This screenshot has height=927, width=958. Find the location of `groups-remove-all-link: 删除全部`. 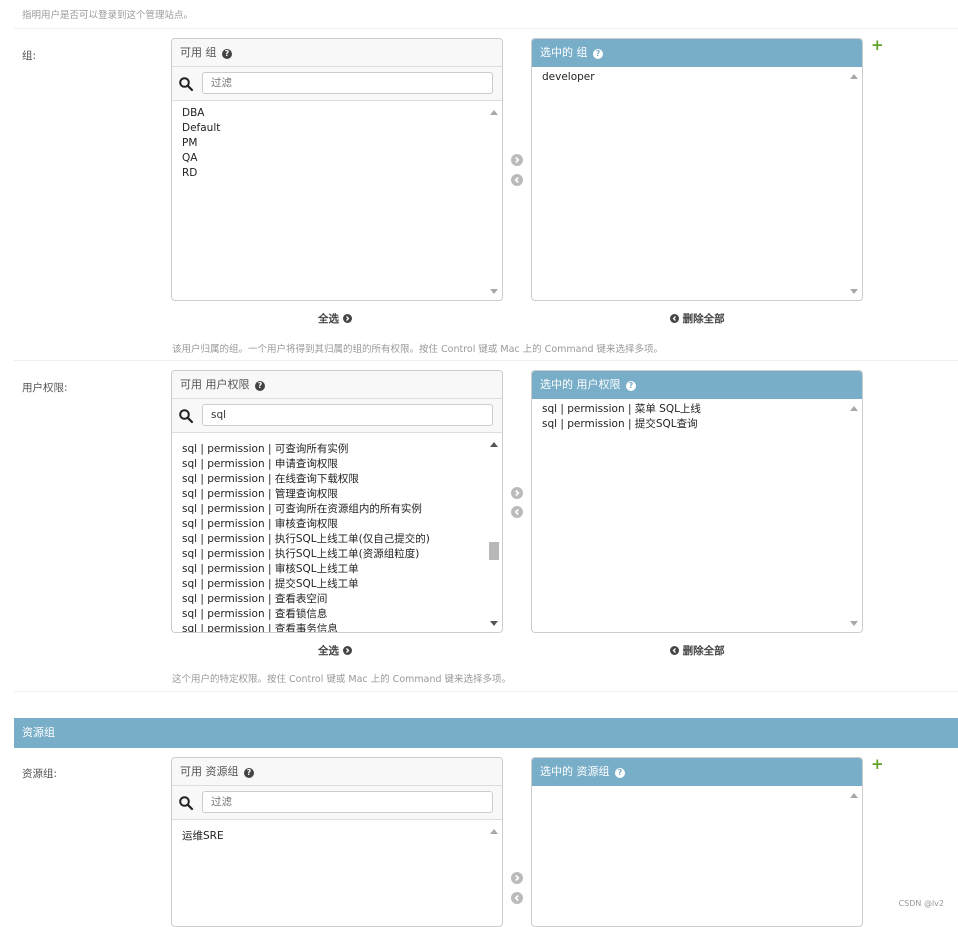

groups-remove-all-link: 删除全部 is located at coordinates (697, 318).